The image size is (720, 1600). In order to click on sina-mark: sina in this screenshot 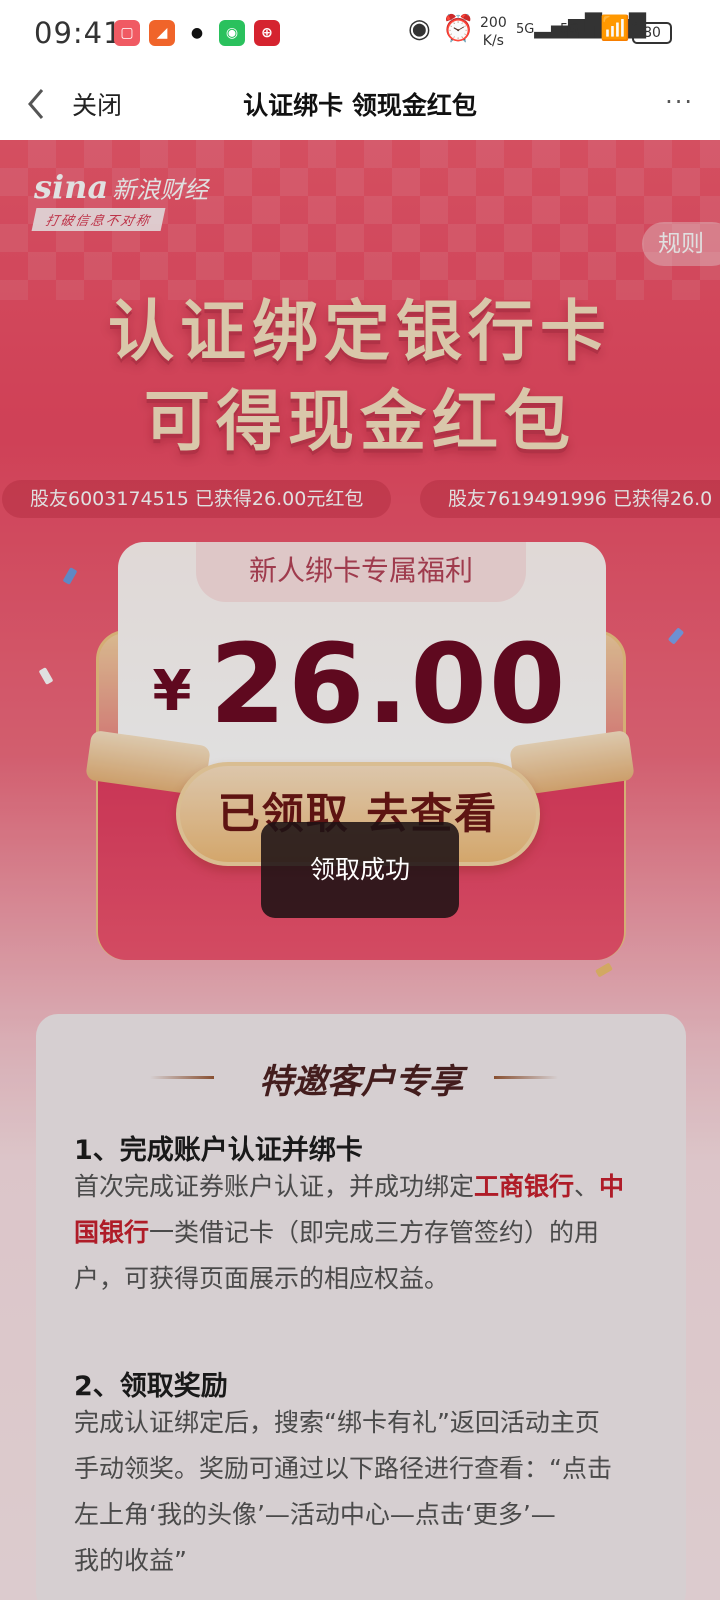, I will do `click(71, 187)`.